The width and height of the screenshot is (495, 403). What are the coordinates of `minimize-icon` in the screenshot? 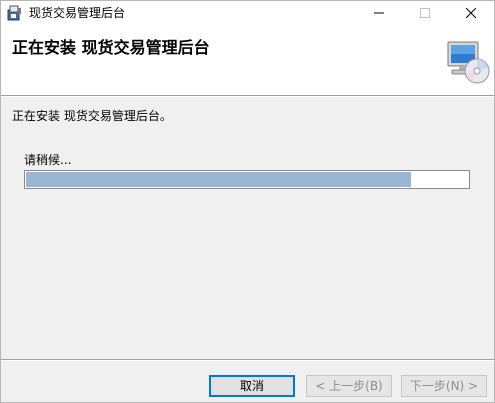 It's located at (379, 13).